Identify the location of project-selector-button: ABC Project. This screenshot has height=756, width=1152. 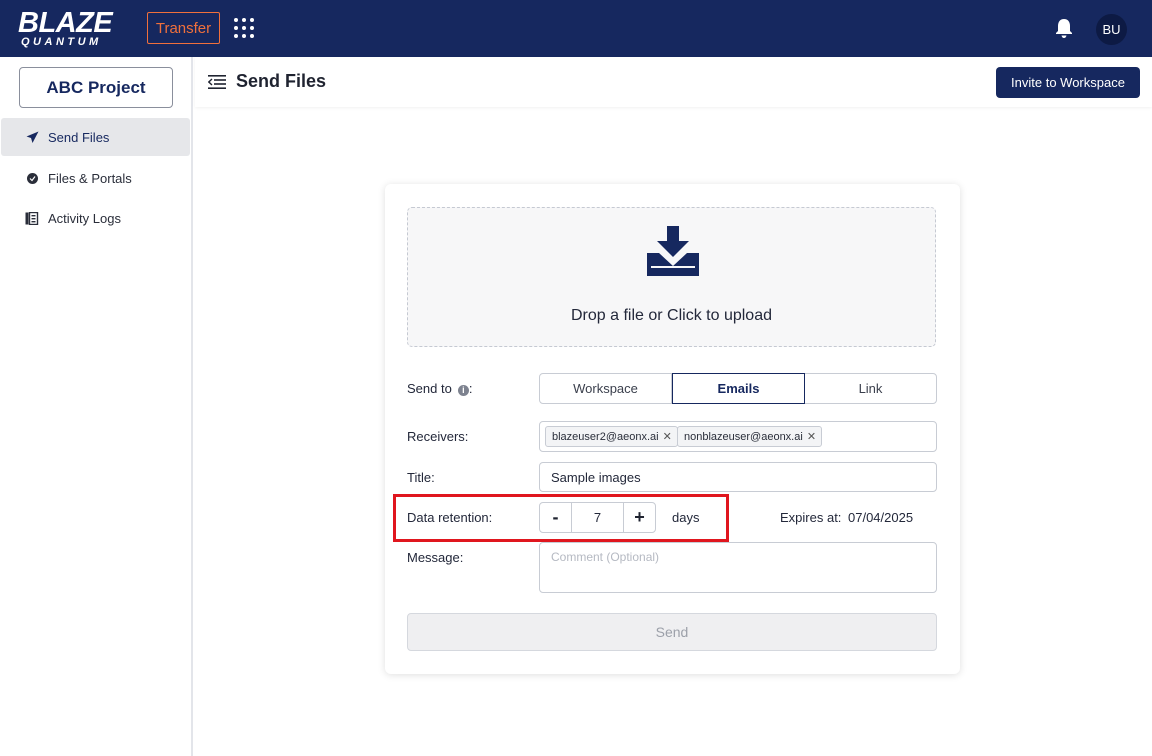
(96, 87).